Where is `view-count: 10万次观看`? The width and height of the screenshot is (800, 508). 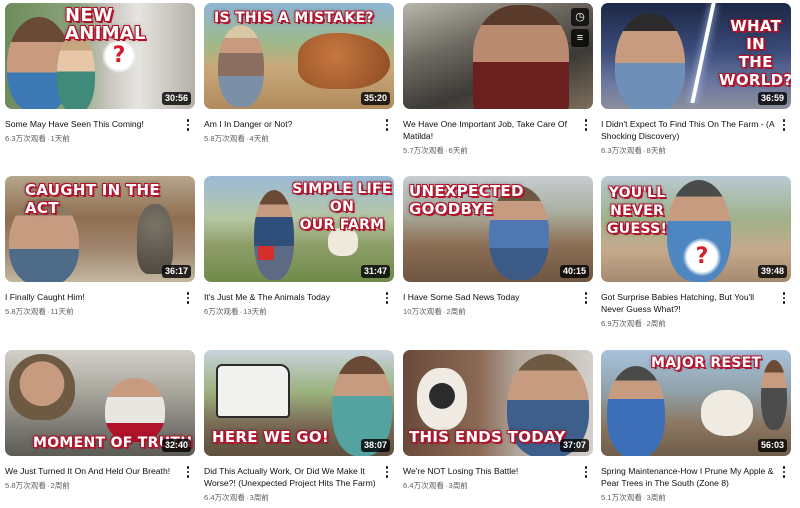
view-count: 10万次观看 is located at coordinates (422, 311).